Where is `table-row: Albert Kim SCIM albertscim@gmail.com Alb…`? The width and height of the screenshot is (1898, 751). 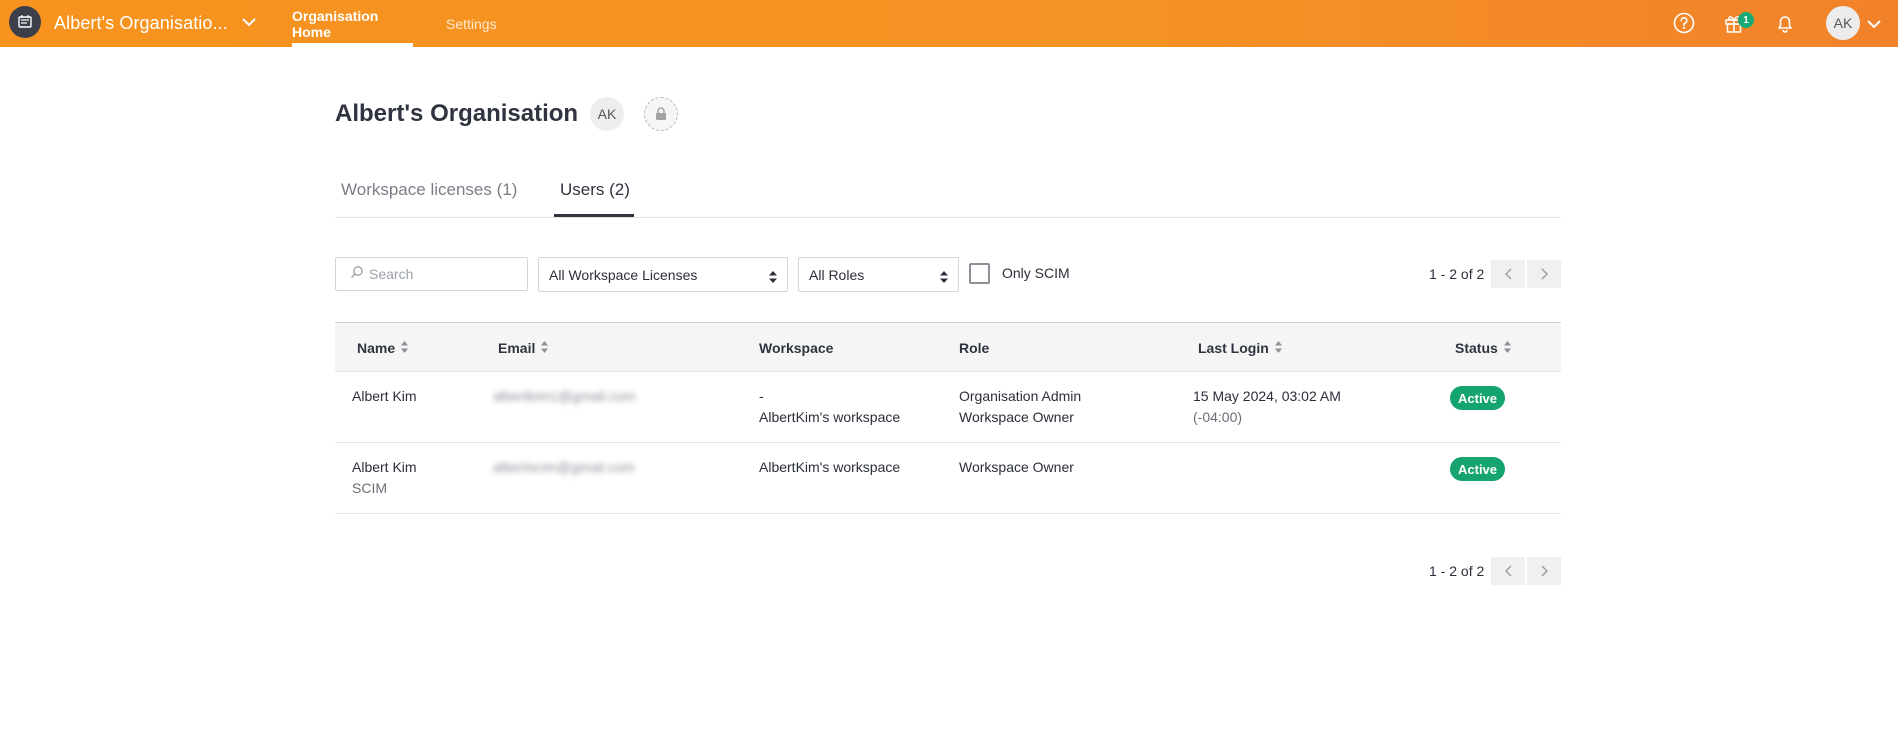 table-row: Albert Kim SCIM albertscim@gmail.com Alb… is located at coordinates (948, 478).